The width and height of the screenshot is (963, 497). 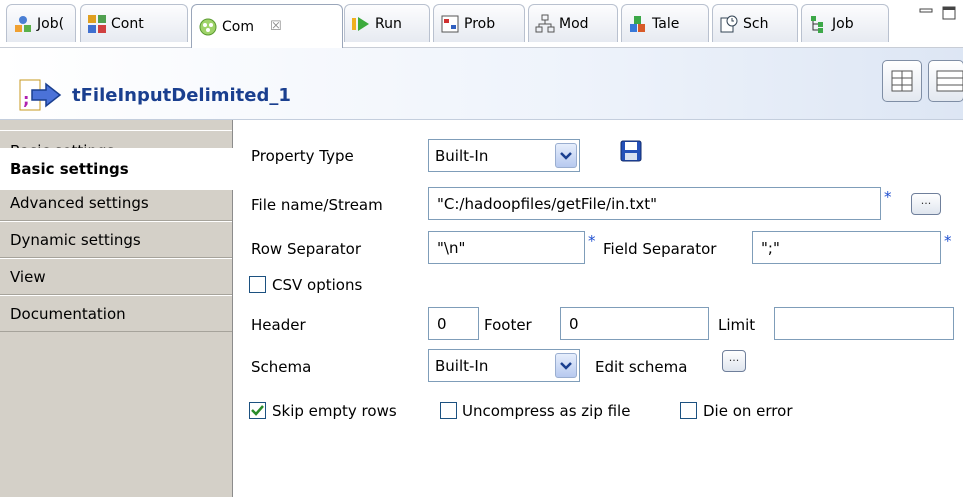 What do you see at coordinates (547, 203) in the screenshot?
I see `file-name-value: "C:/hadoopfiles/getFile/in.txt"` at bounding box center [547, 203].